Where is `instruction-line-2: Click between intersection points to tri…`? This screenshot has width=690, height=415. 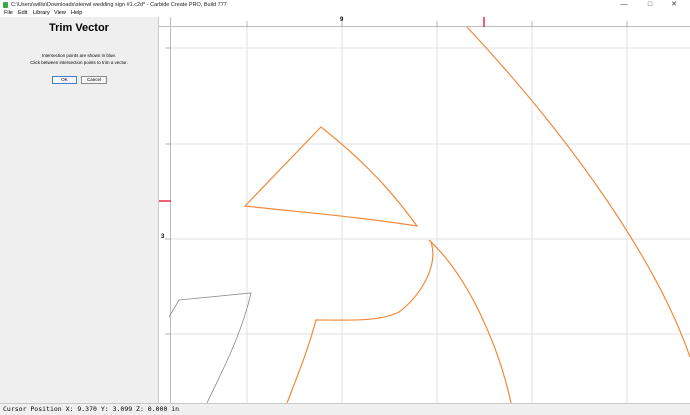
instruction-line-2: Click between intersection points to tri… is located at coordinates (79, 62).